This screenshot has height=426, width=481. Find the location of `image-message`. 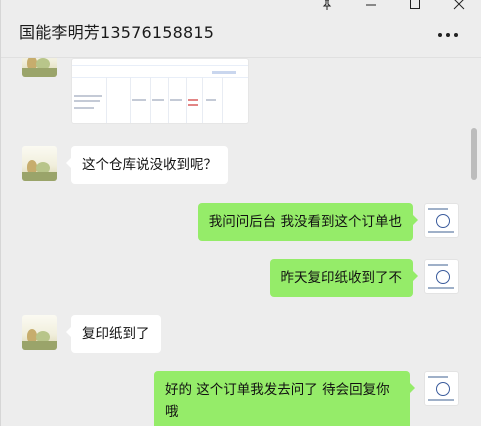

image-message is located at coordinates (160, 91).